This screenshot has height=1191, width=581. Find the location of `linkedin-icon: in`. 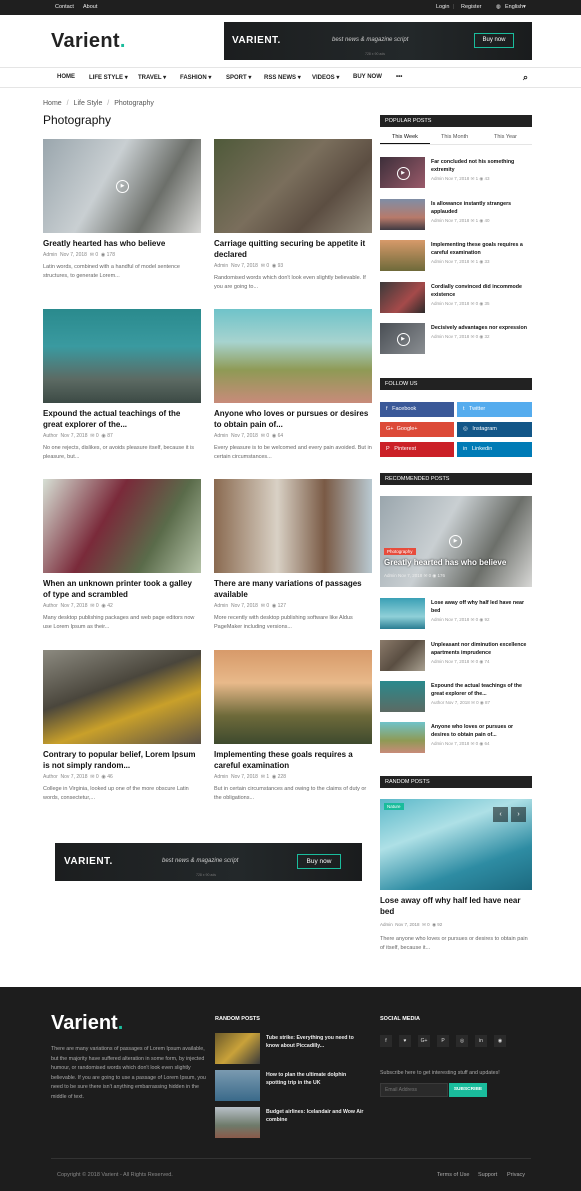

linkedin-icon: in is located at coordinates (481, 1041).